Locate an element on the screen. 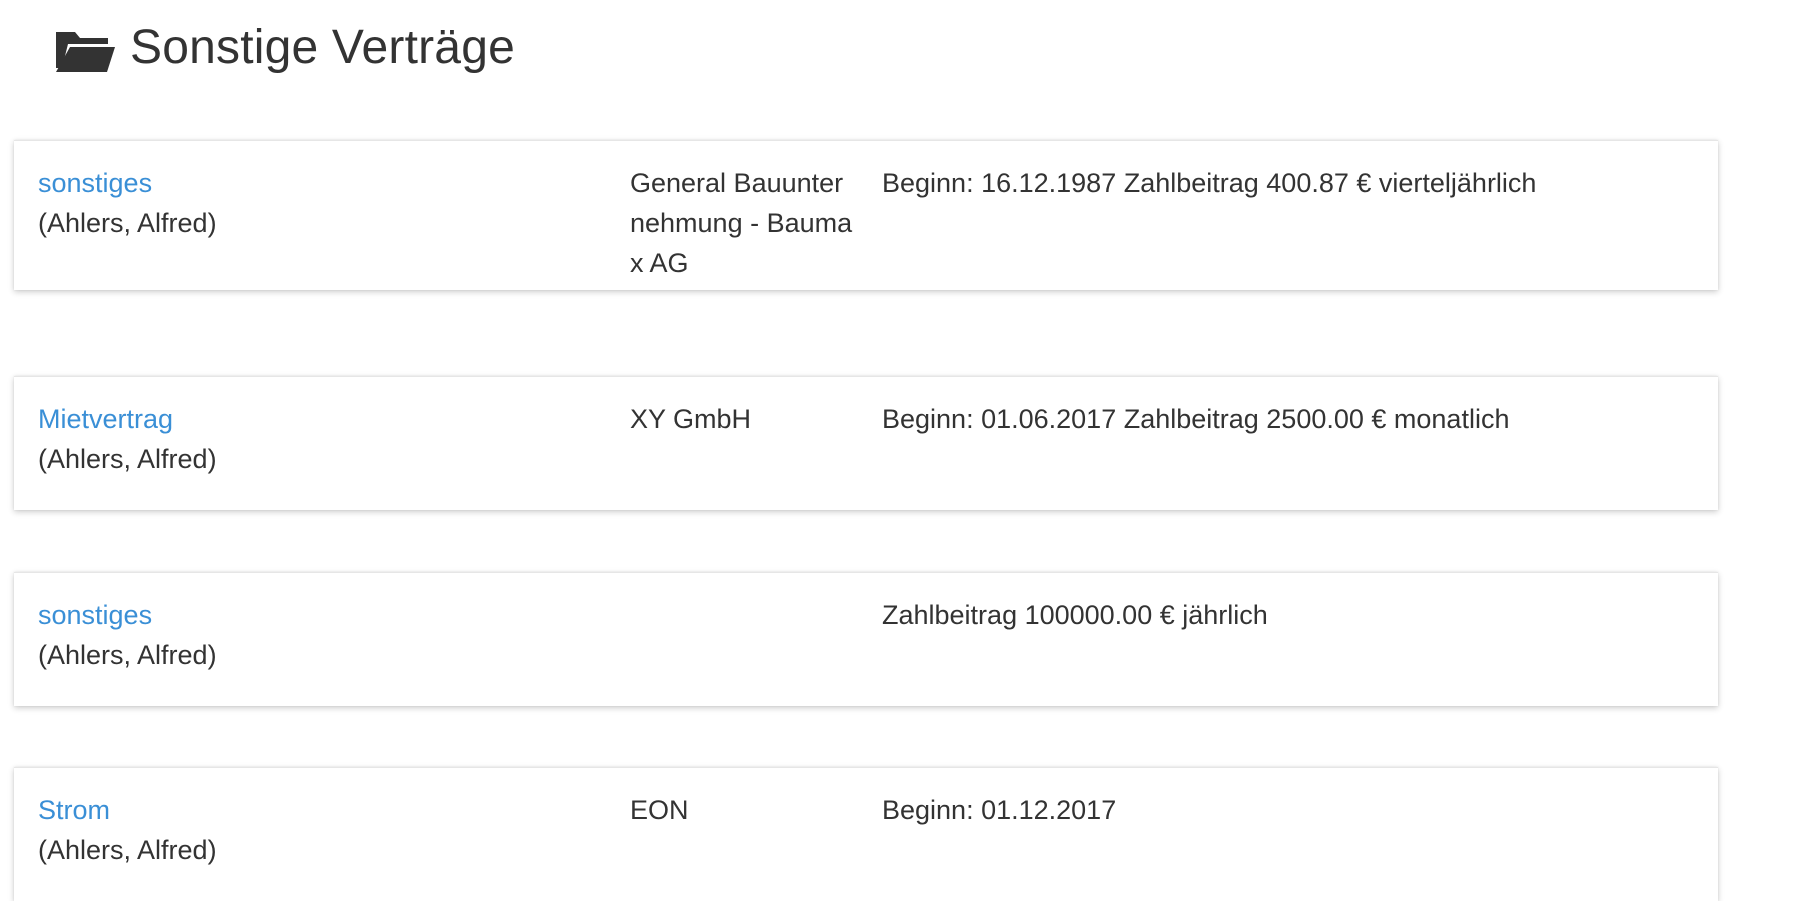 The height and width of the screenshot is (901, 1796). contract-provider: XY GmbH is located at coordinates (691, 419).